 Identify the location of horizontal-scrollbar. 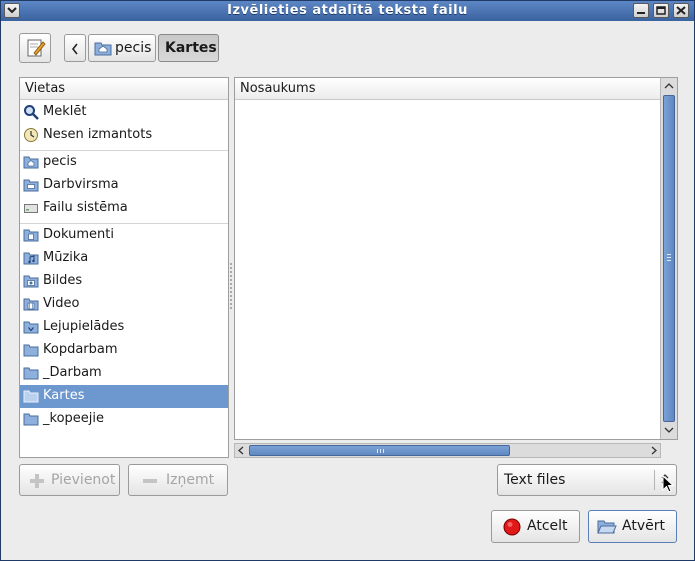
(447, 450).